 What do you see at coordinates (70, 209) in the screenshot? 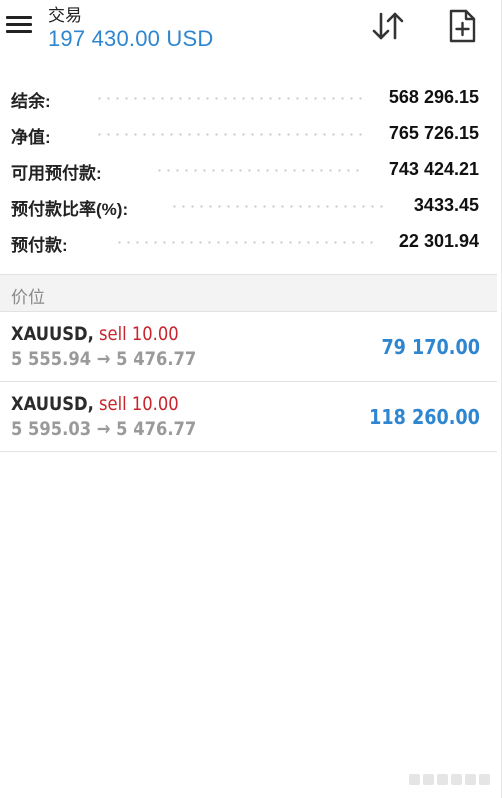
I see `summary-label: 预付款比率(%):` at bounding box center [70, 209].